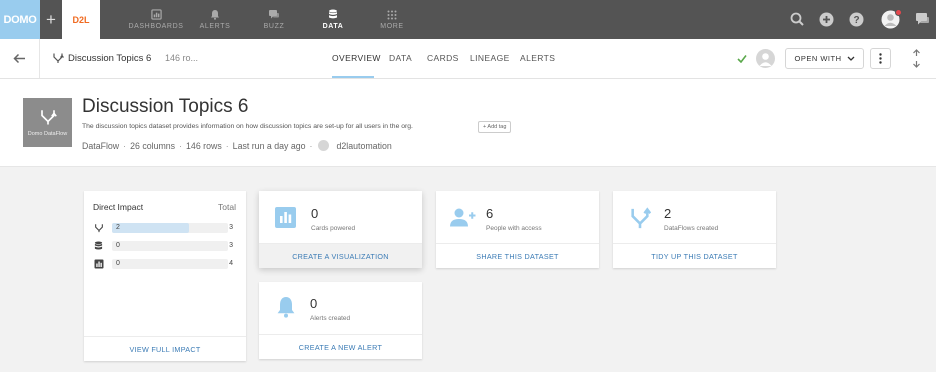 The width and height of the screenshot is (936, 372). I want to click on kebab-menu-icon, so click(880, 58).